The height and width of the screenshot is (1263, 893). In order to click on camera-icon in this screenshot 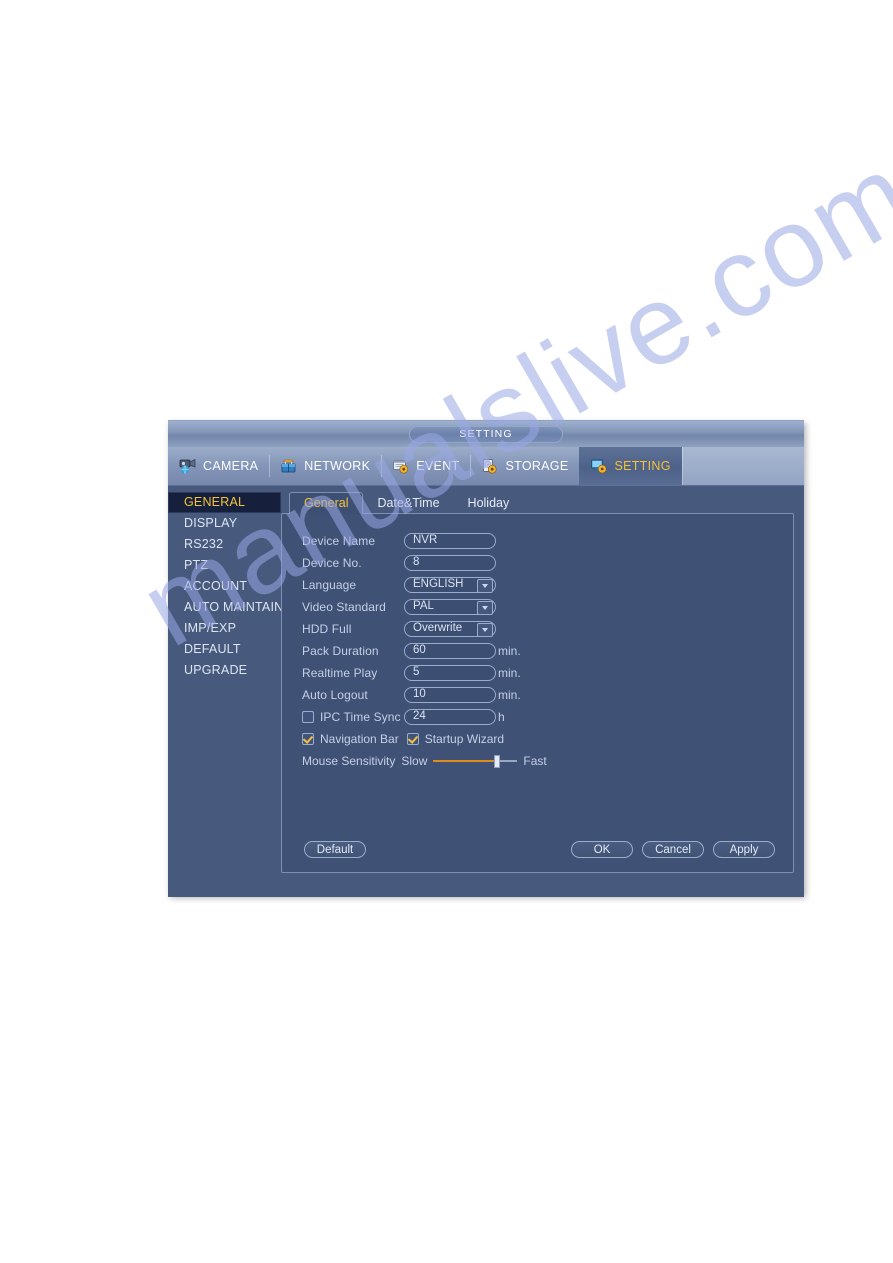, I will do `click(188, 466)`.